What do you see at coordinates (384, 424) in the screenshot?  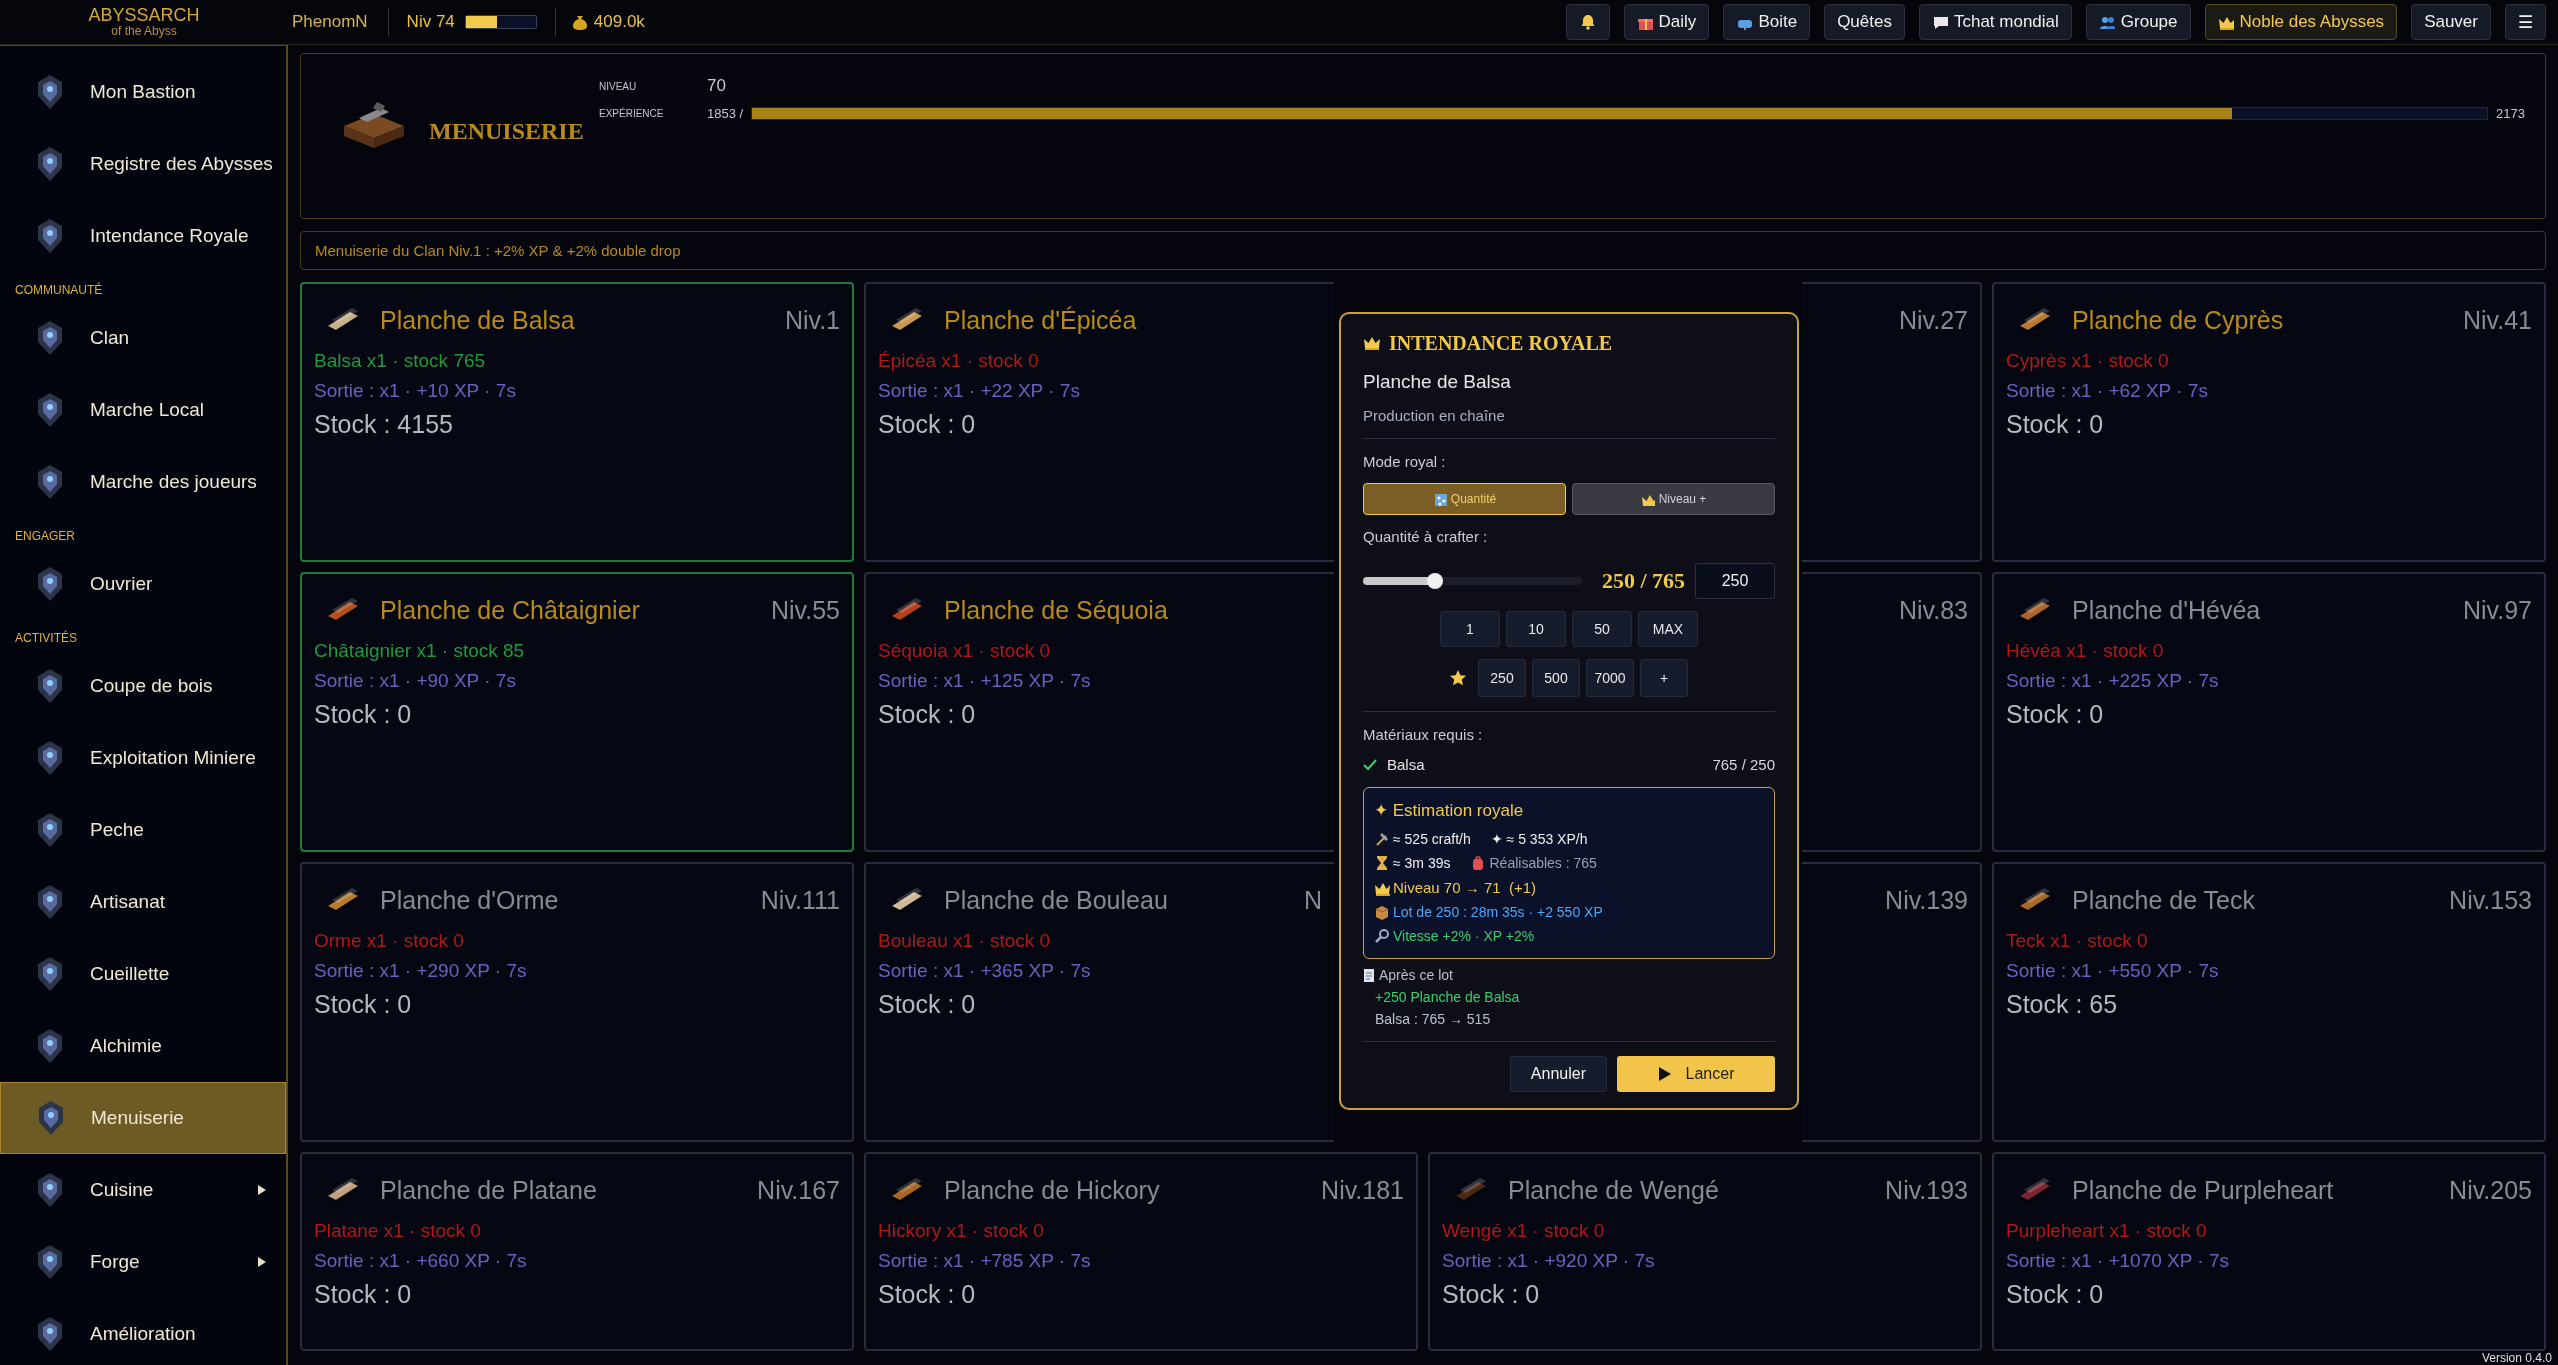 I see `stock-text: Stock : 4155` at bounding box center [384, 424].